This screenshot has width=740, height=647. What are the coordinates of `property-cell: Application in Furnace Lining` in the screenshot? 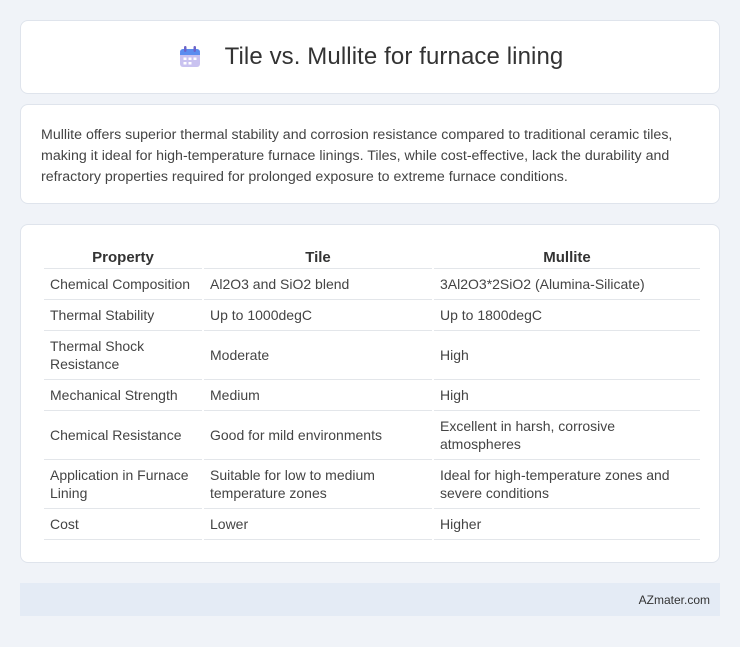 It's located at (123, 484).